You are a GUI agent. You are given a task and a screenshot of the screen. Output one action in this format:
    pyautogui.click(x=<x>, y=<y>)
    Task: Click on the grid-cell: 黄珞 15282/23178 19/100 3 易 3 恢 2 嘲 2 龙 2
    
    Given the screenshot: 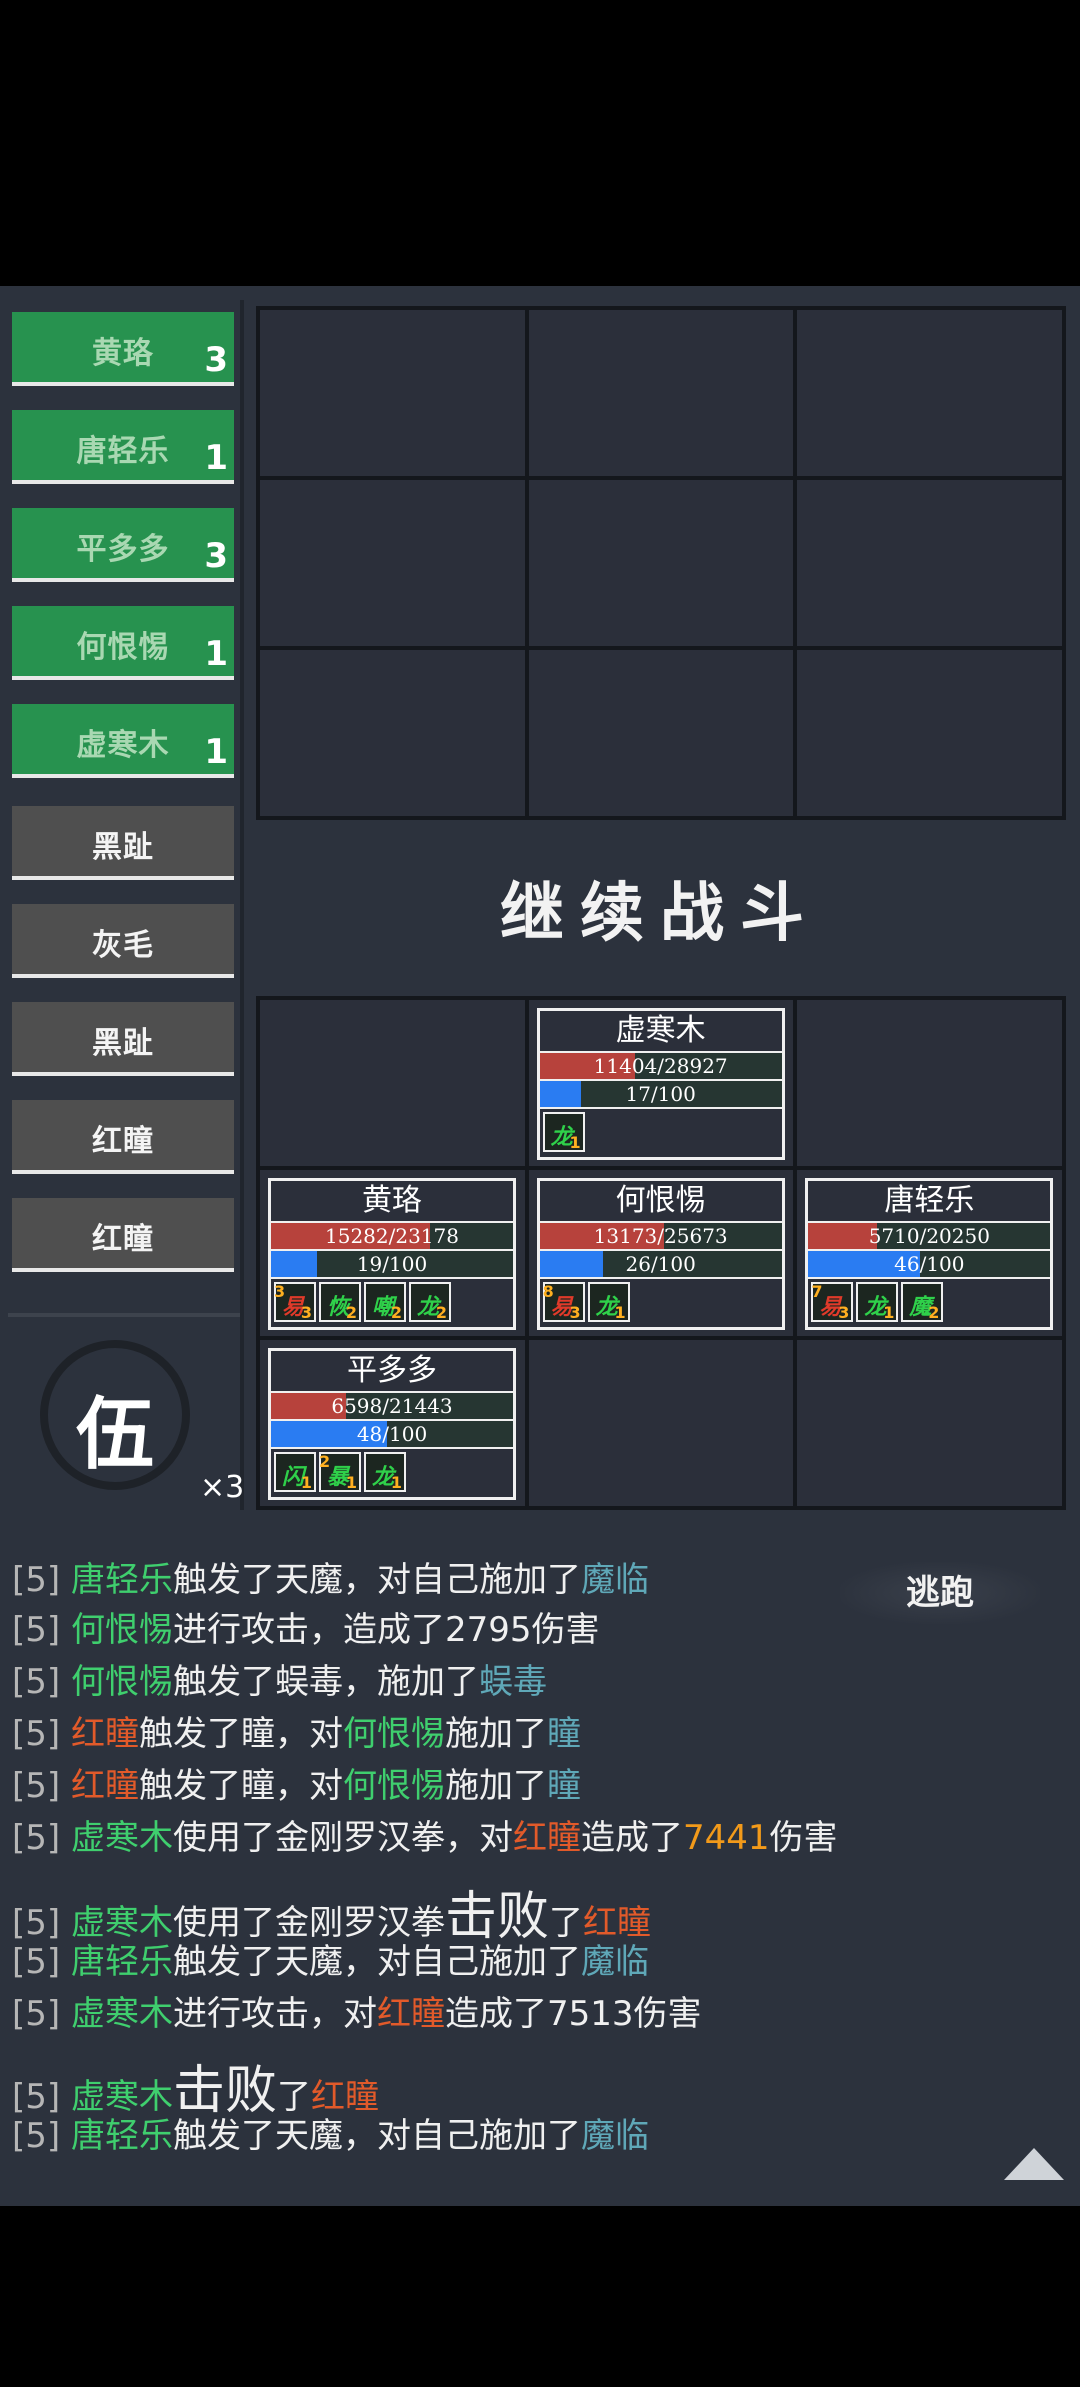 What is the action you would take?
    pyautogui.click(x=392, y=1253)
    